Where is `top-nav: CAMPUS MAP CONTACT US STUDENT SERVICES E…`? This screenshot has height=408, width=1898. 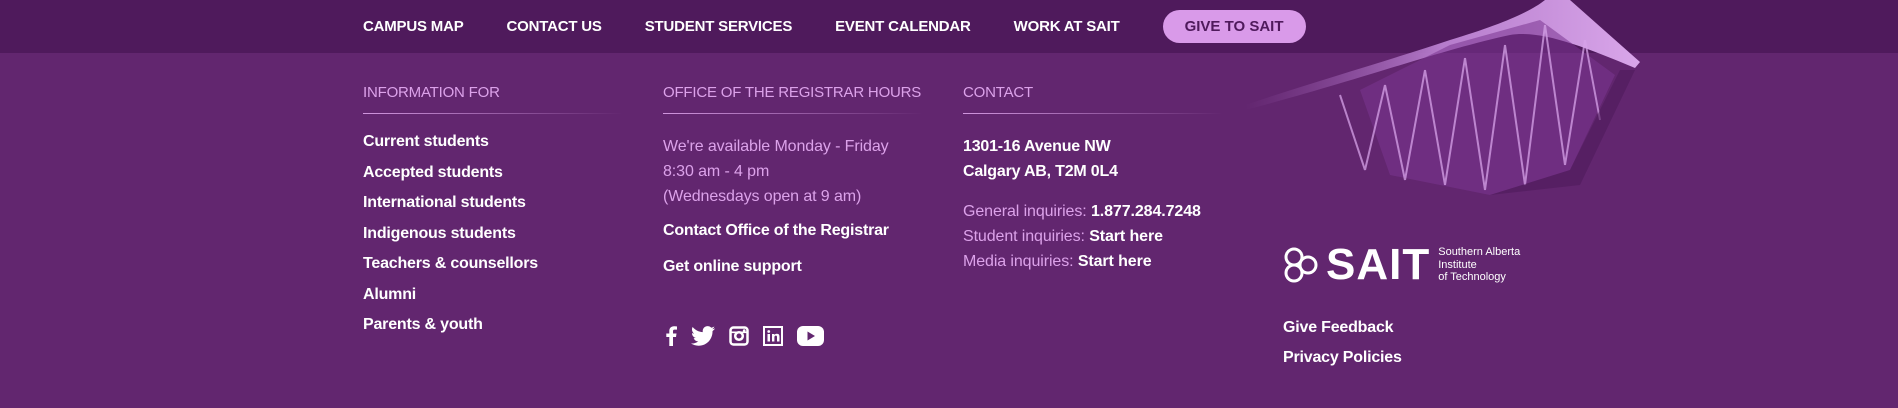
top-nav: CAMPUS MAP CONTACT US STUDENT SERVICES E… is located at coordinates (834, 26).